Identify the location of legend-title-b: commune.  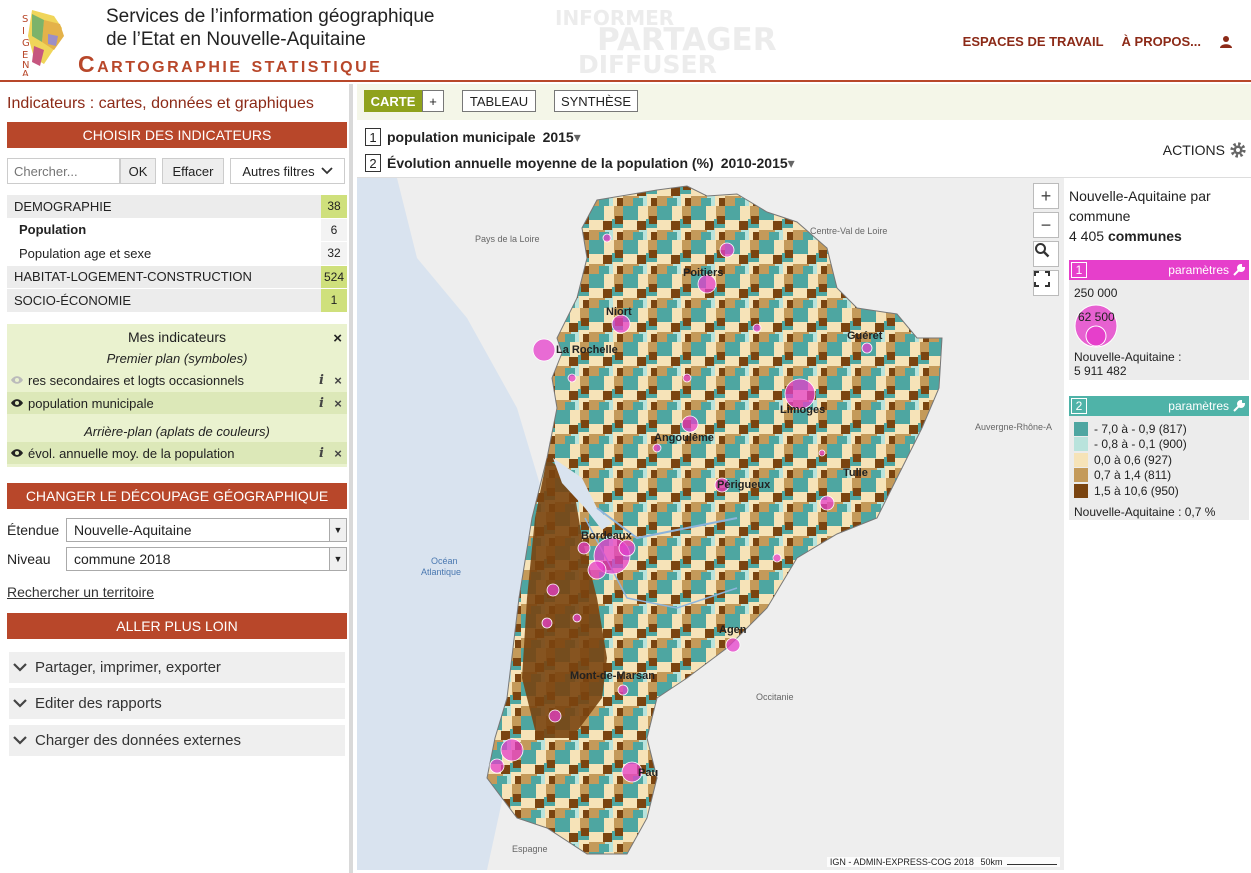
(1100, 216).